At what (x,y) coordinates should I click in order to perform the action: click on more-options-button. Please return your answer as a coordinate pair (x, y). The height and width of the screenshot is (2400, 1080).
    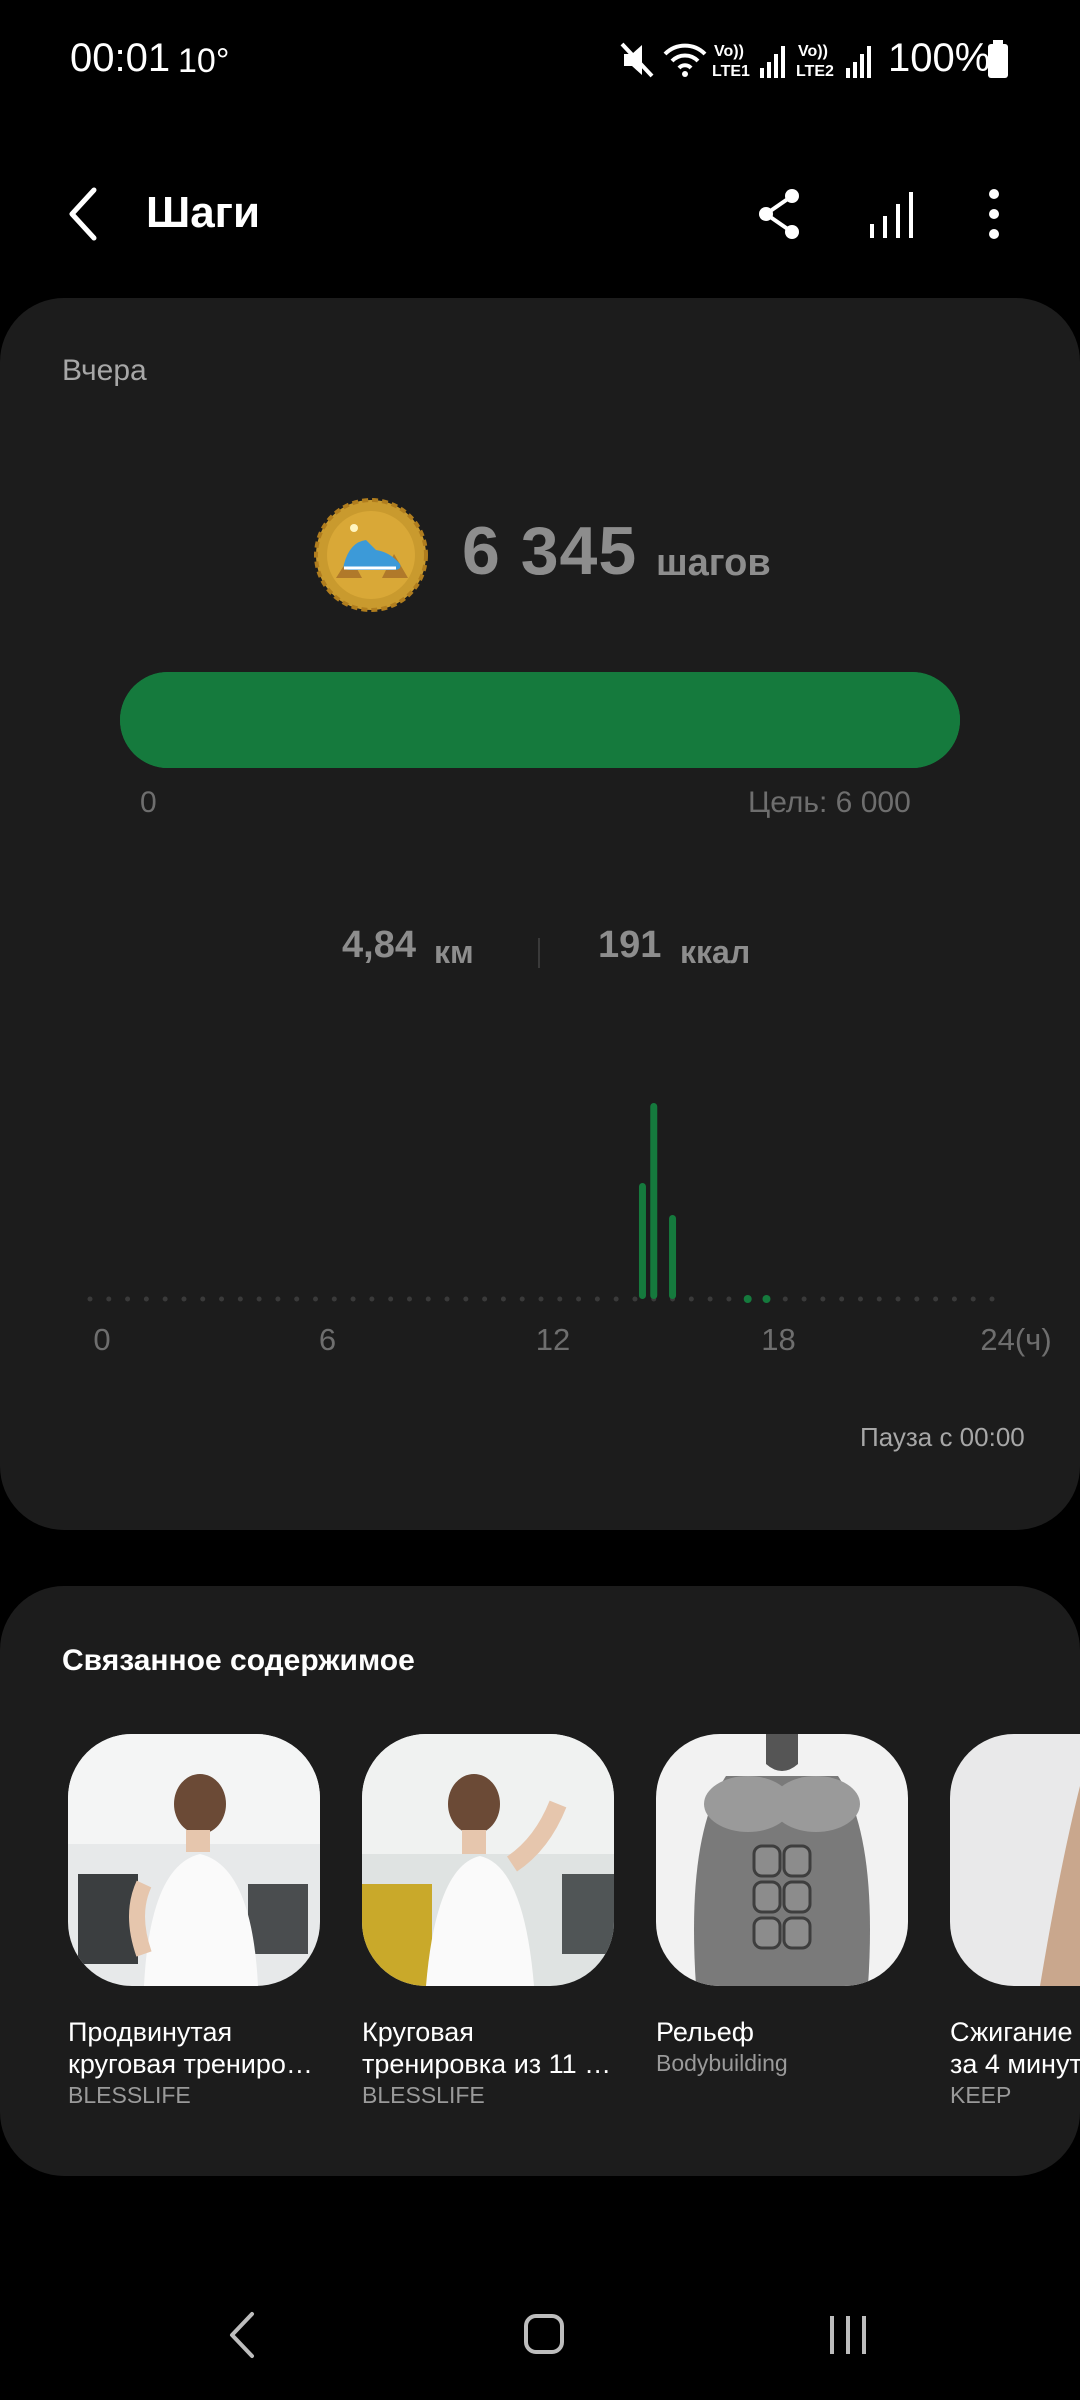
    Looking at the image, I should click on (994, 214).